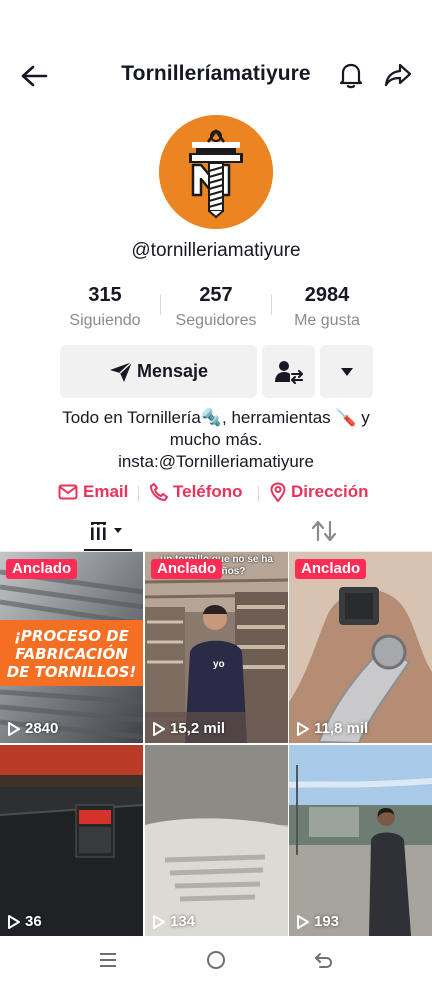 The width and height of the screenshot is (432, 984). I want to click on notifications-button, so click(351, 75).